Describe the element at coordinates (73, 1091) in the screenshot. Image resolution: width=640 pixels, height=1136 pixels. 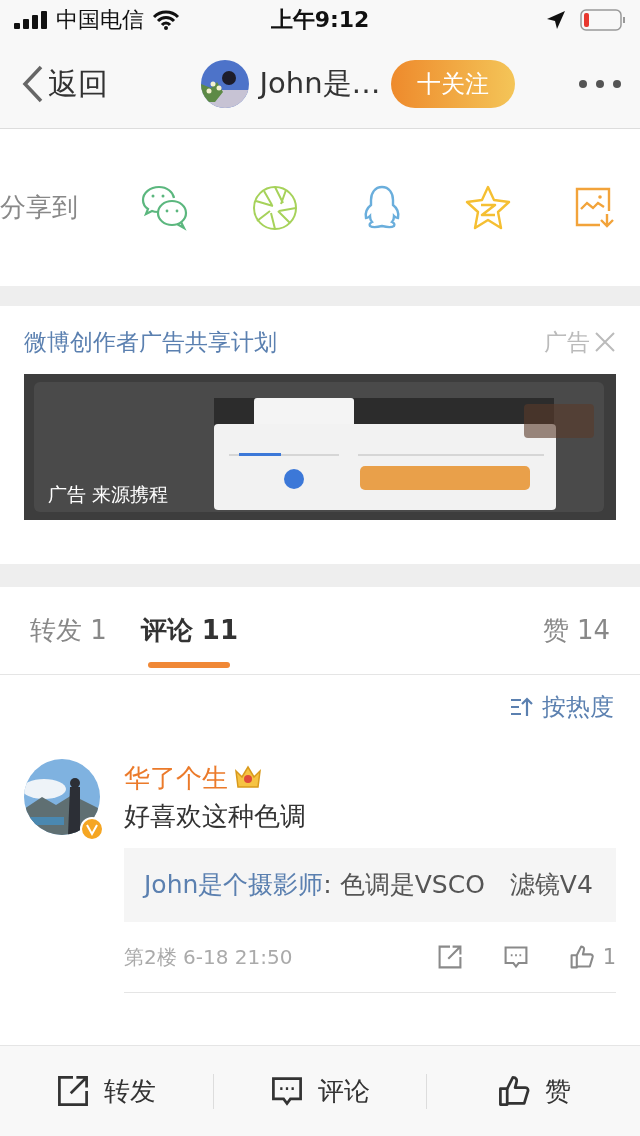
I see `share-icon` at that location.